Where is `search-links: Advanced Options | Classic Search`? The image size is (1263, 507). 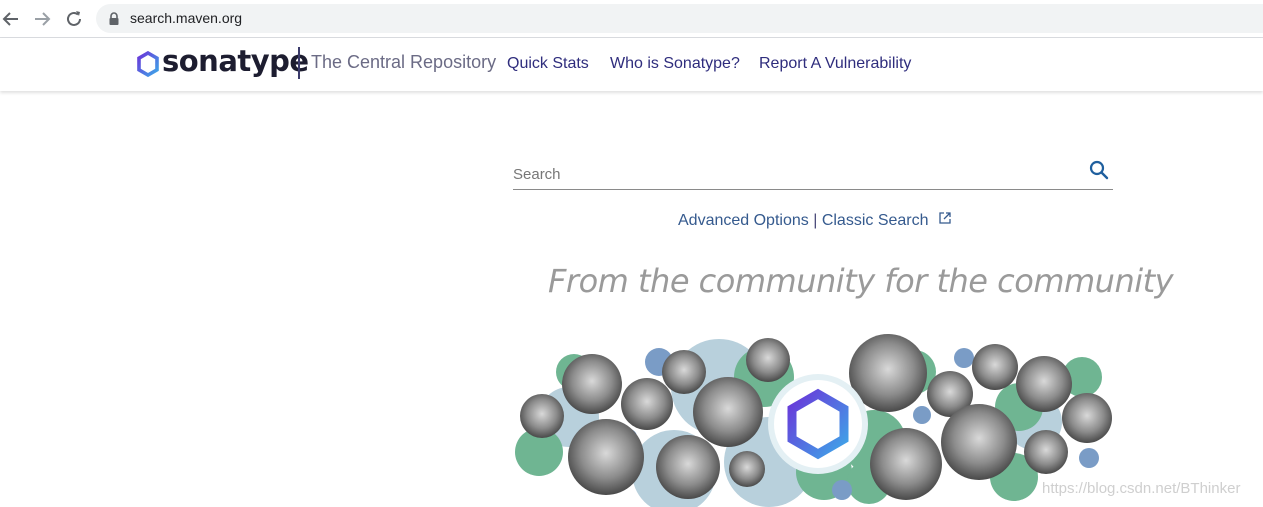
search-links: Advanced Options | Classic Search is located at coordinates (814, 221).